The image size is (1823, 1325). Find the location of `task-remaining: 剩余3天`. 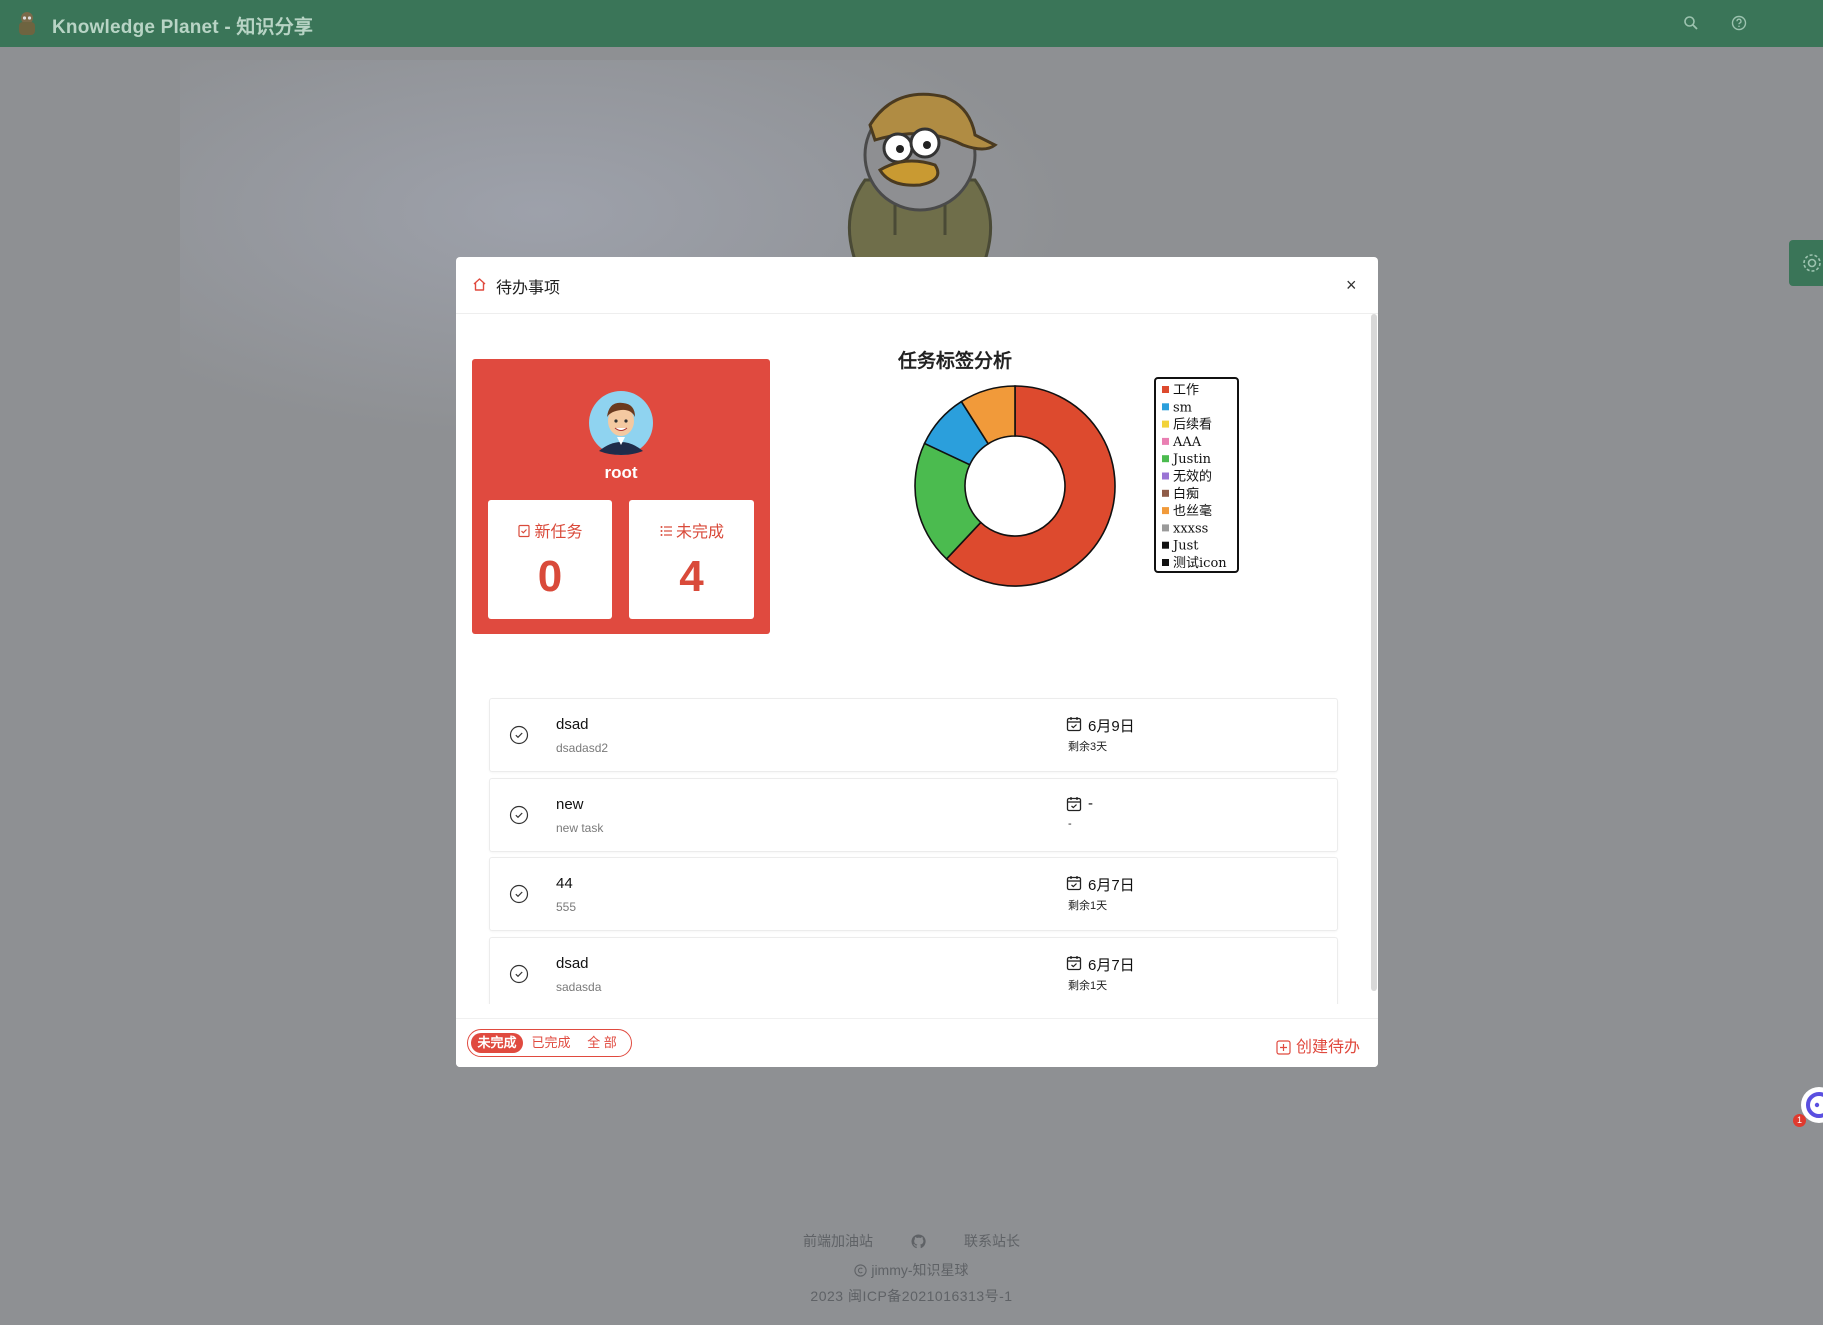

task-remaining: 剩余3天 is located at coordinates (1088, 747).